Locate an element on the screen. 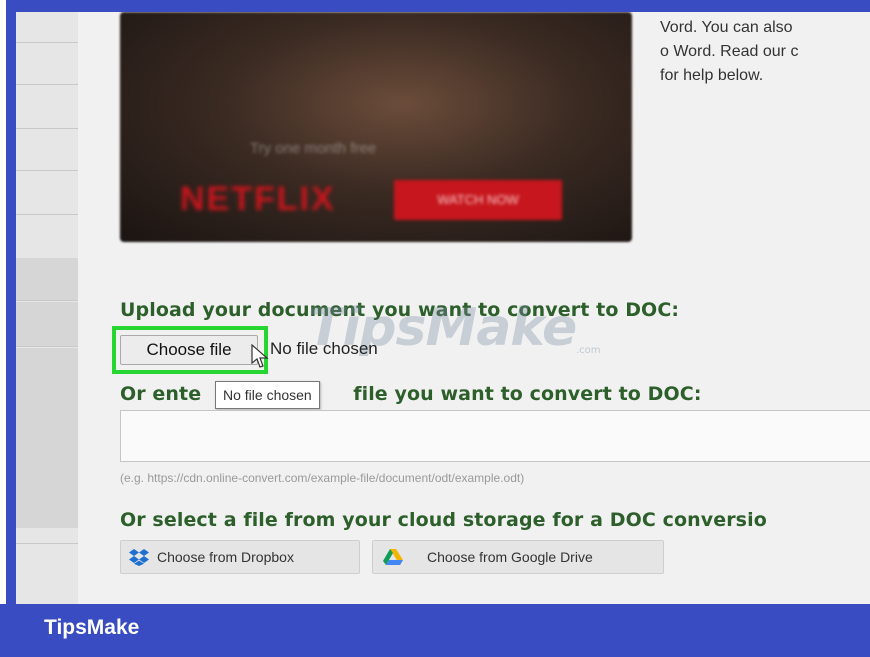  netflix-logo: NETFLIX is located at coordinates (258, 199).